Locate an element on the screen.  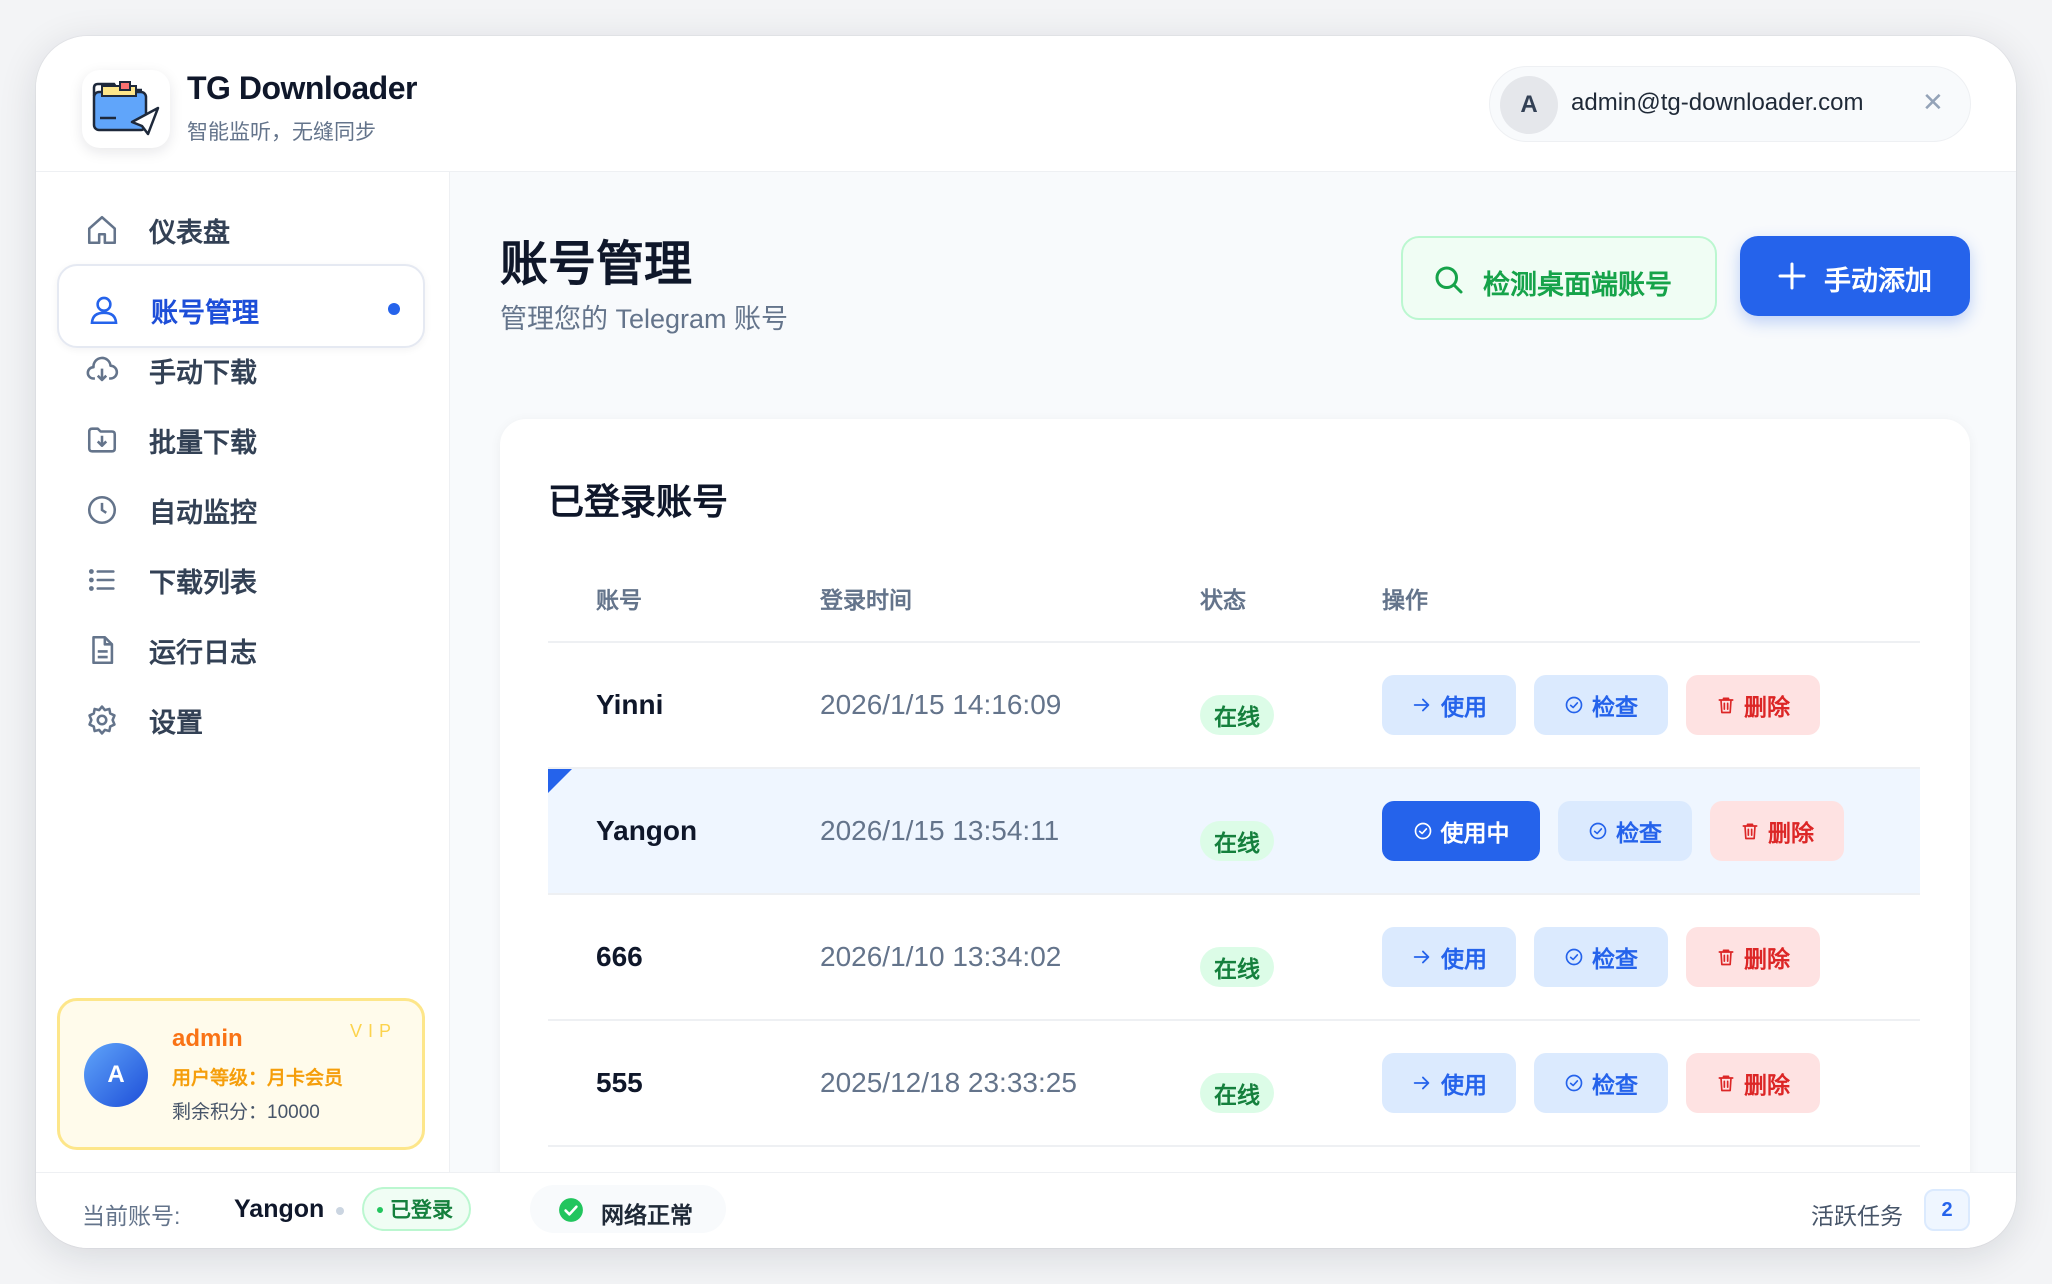
user-icon is located at coordinates (104, 310).